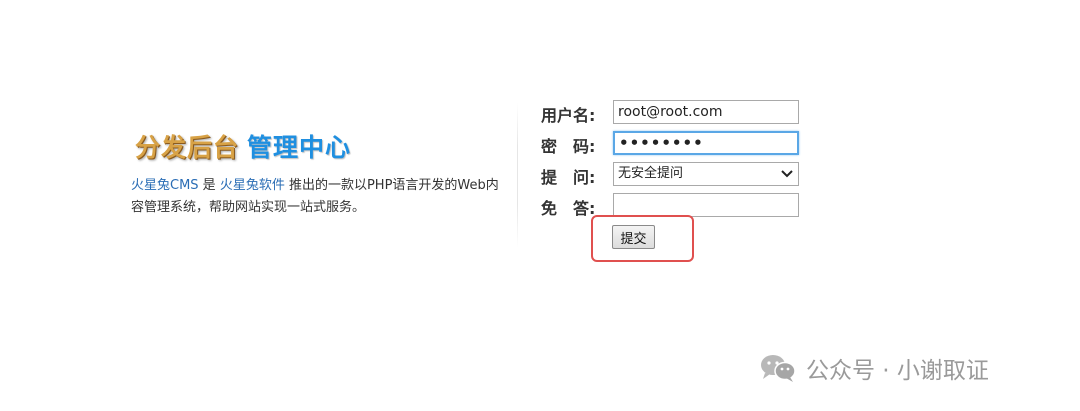  I want to click on password-label: 密 码:, so click(568, 146).